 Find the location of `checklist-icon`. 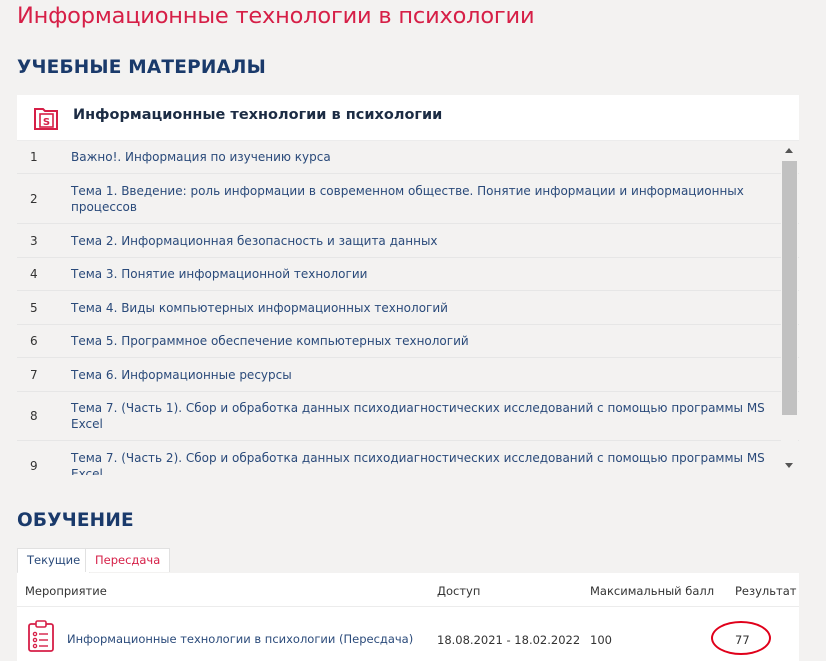

checklist-icon is located at coordinates (41, 636).